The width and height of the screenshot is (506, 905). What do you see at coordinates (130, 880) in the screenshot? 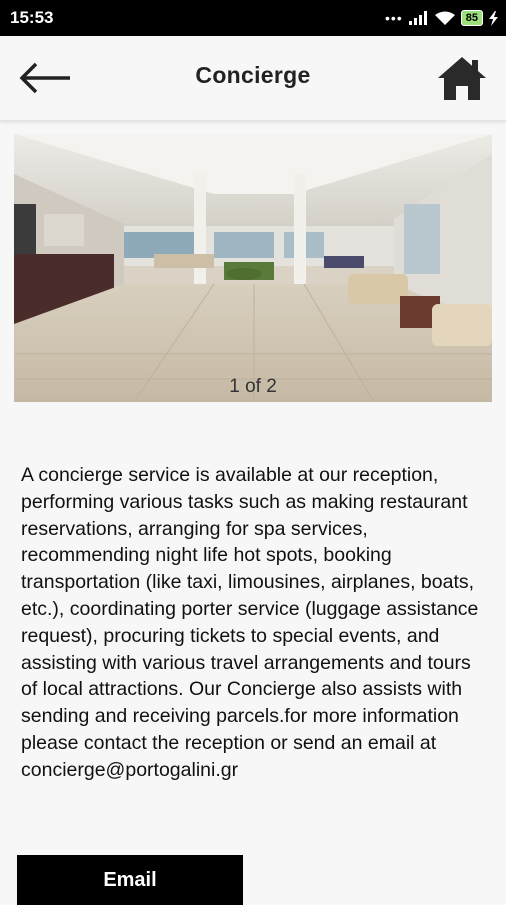
I see `email-button: Email` at bounding box center [130, 880].